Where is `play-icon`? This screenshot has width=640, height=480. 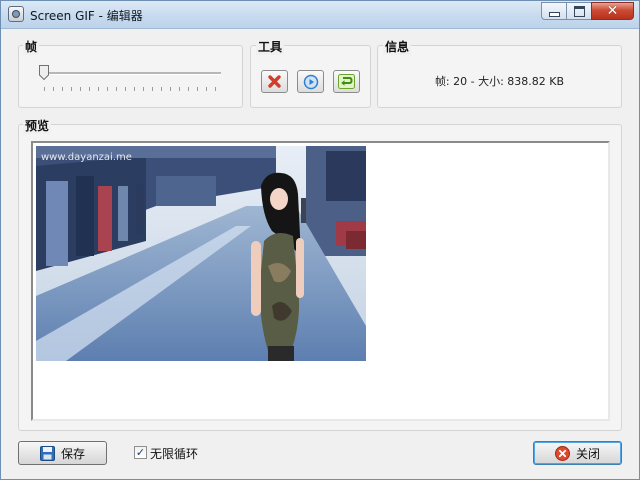 play-icon is located at coordinates (310, 81).